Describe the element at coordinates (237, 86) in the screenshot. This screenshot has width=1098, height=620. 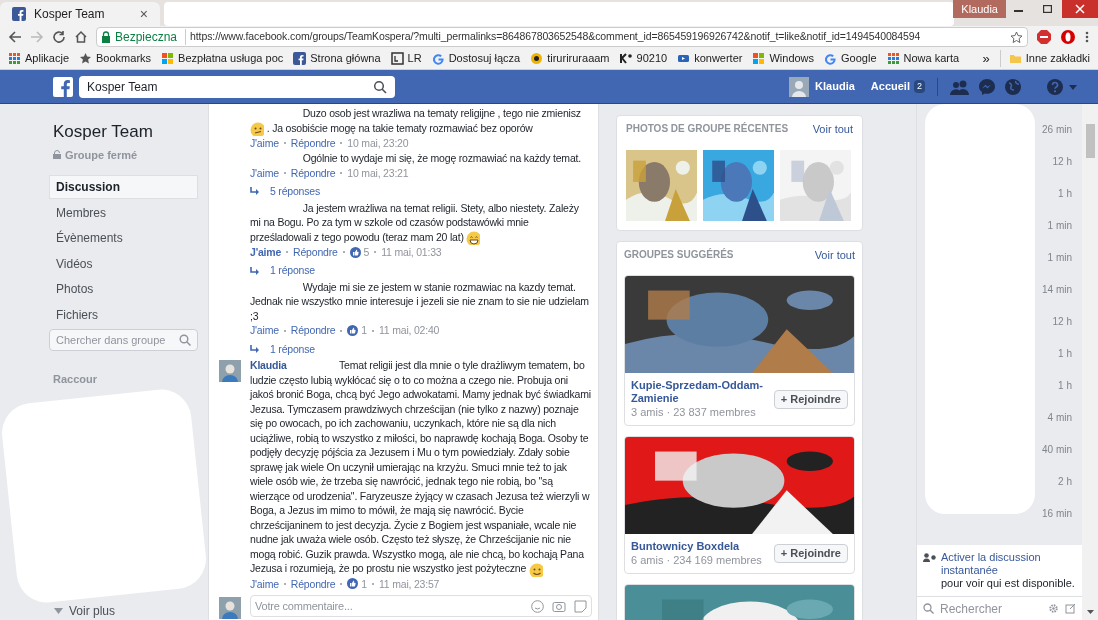
I see `search-field: Kosper Team` at that location.